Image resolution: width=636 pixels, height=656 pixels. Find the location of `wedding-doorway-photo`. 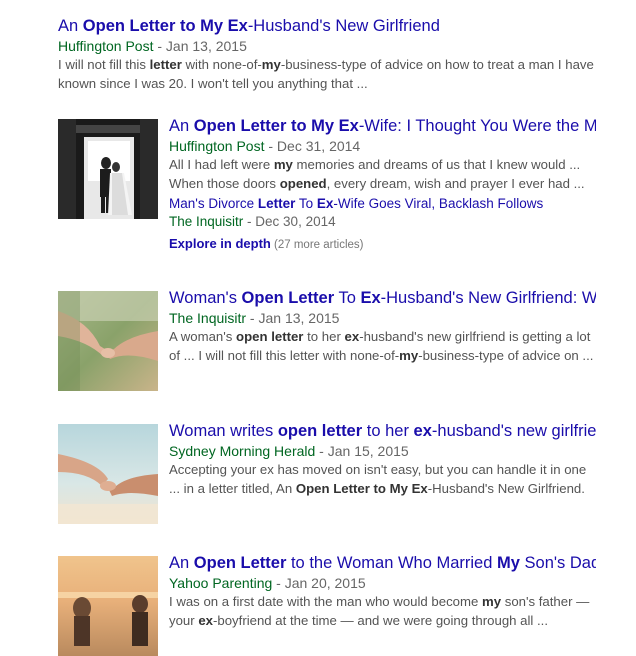

wedding-doorway-photo is located at coordinates (108, 169).